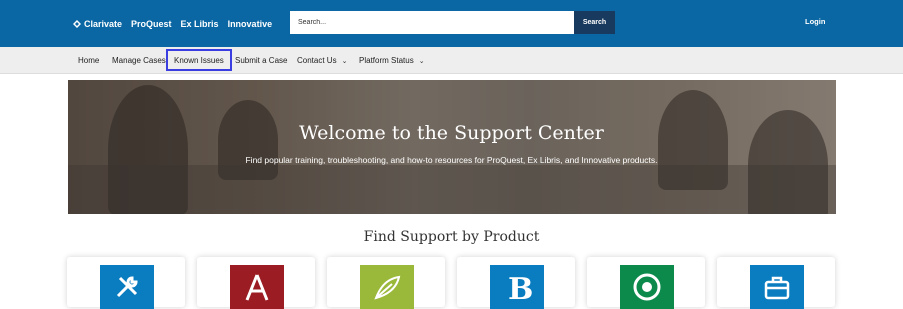  I want to click on product-tile: B, so click(517, 287).